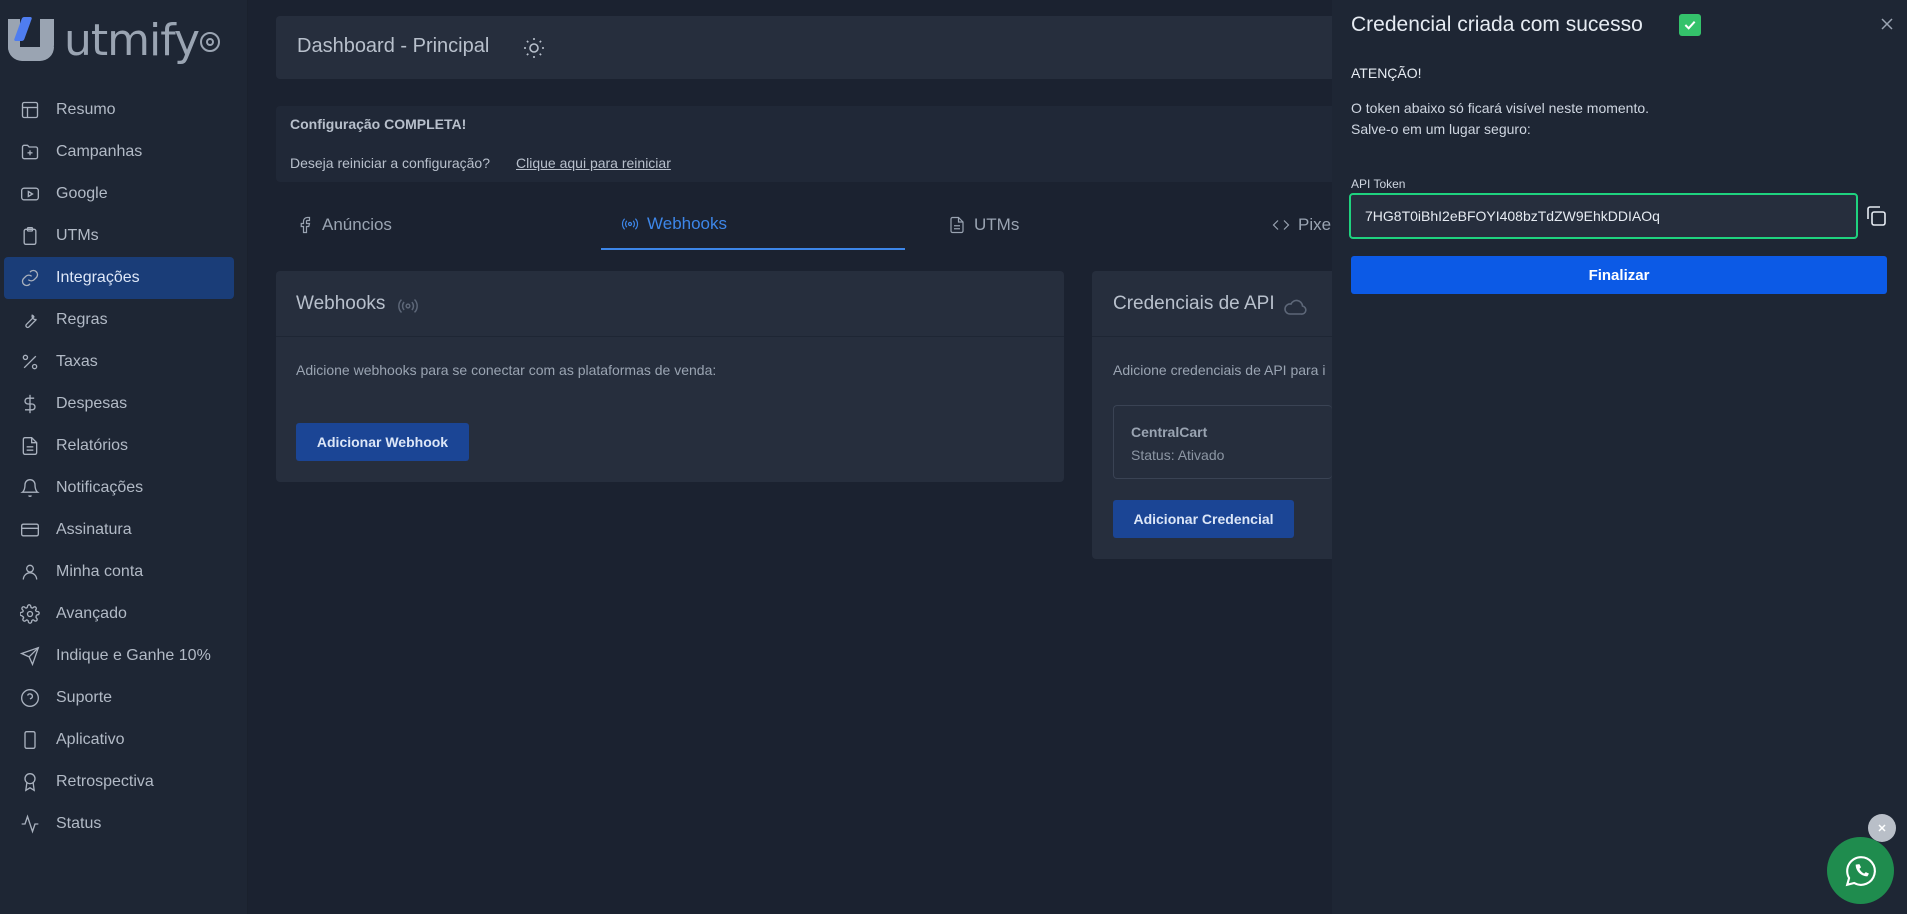 The width and height of the screenshot is (1907, 914). I want to click on sidebar-item-label: Minha conta, so click(100, 571).